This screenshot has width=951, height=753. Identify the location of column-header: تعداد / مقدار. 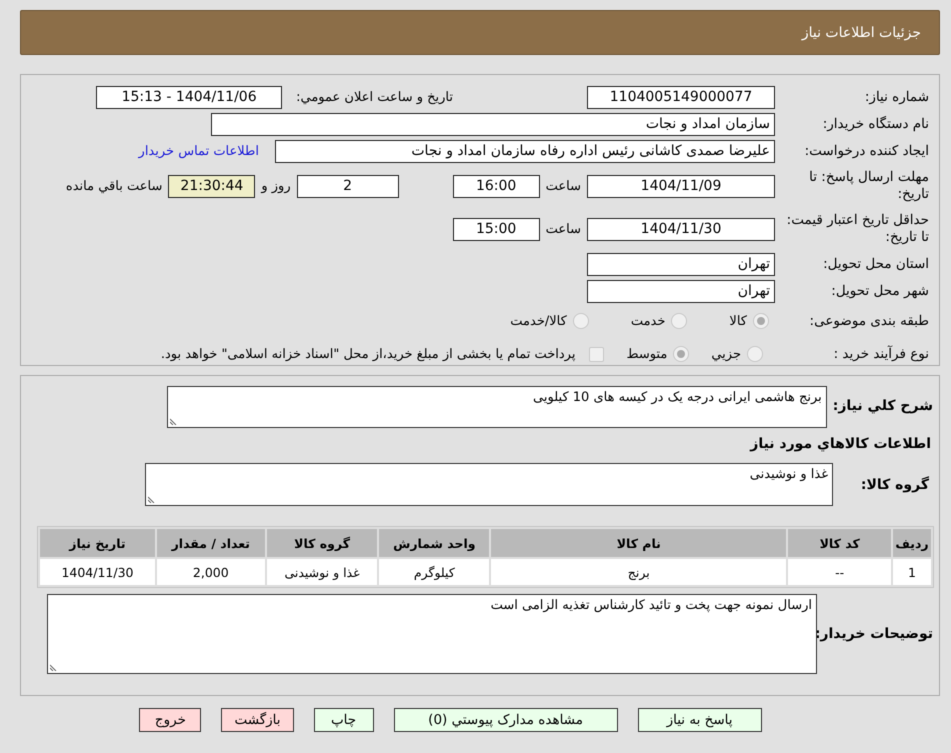
(210, 543).